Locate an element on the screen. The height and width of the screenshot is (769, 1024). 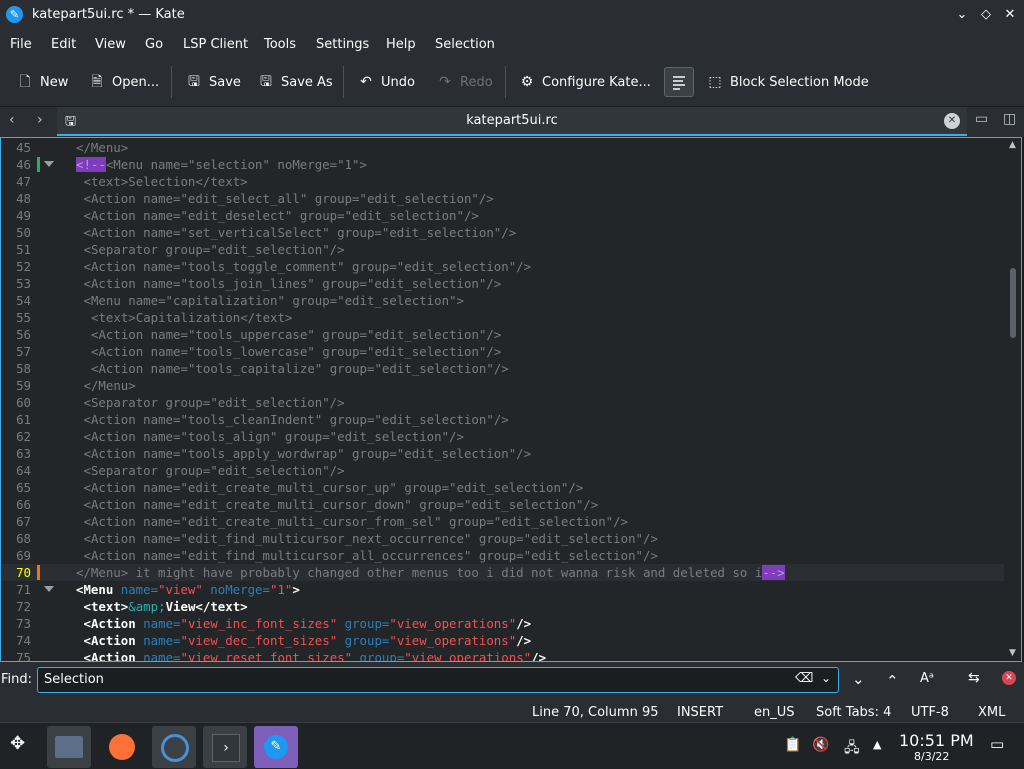
scroll-down-icon: ▼ is located at coordinates (1012, 653).